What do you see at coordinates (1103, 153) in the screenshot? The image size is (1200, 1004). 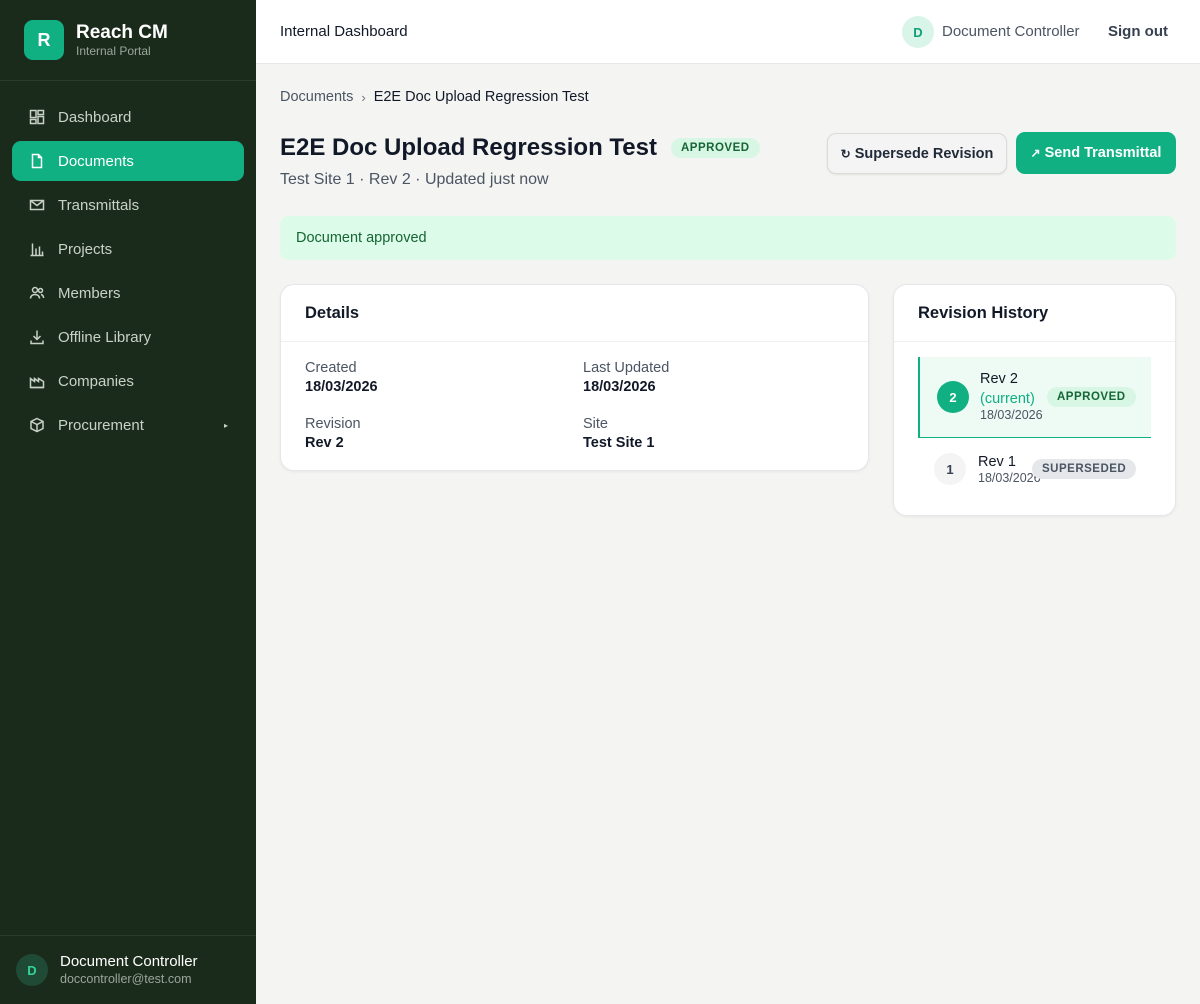 I see `send-transmittal-label: Send Transmittal` at bounding box center [1103, 153].